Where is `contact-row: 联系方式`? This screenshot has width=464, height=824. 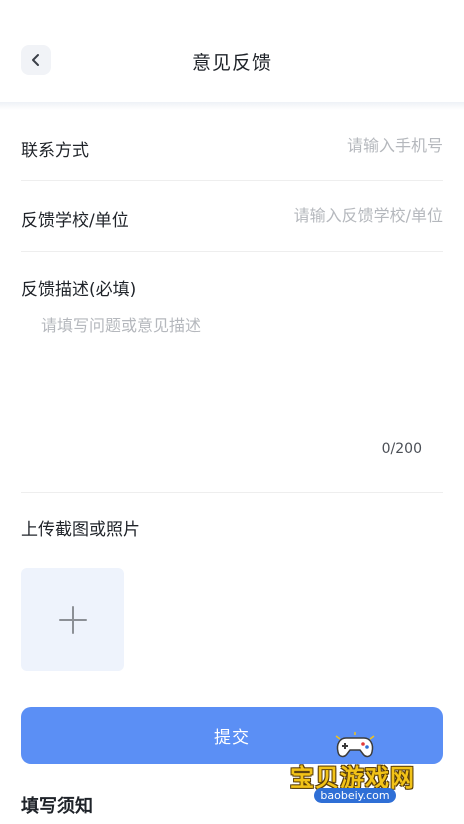 contact-row: 联系方式 is located at coordinates (232, 146).